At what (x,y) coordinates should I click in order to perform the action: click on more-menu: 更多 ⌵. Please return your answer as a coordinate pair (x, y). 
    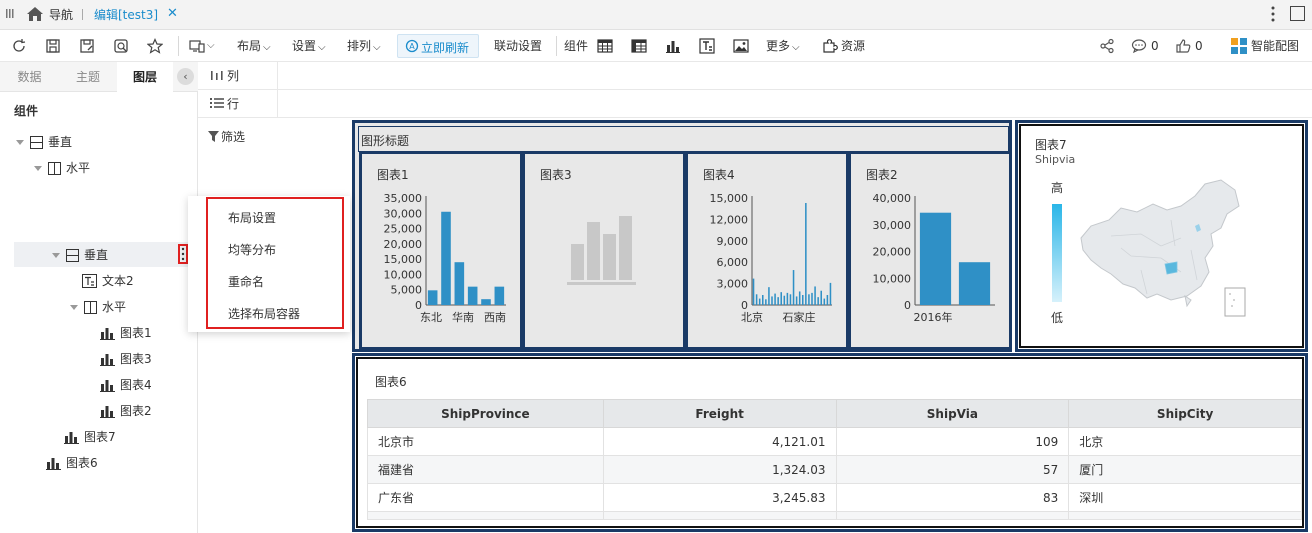
    Looking at the image, I should click on (783, 46).